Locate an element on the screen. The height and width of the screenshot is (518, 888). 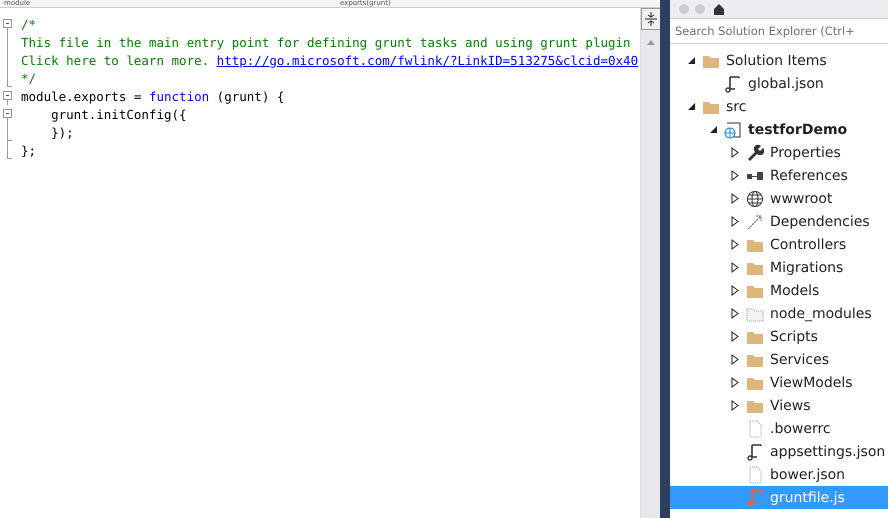
item-label: appsettings.json is located at coordinates (828, 452).